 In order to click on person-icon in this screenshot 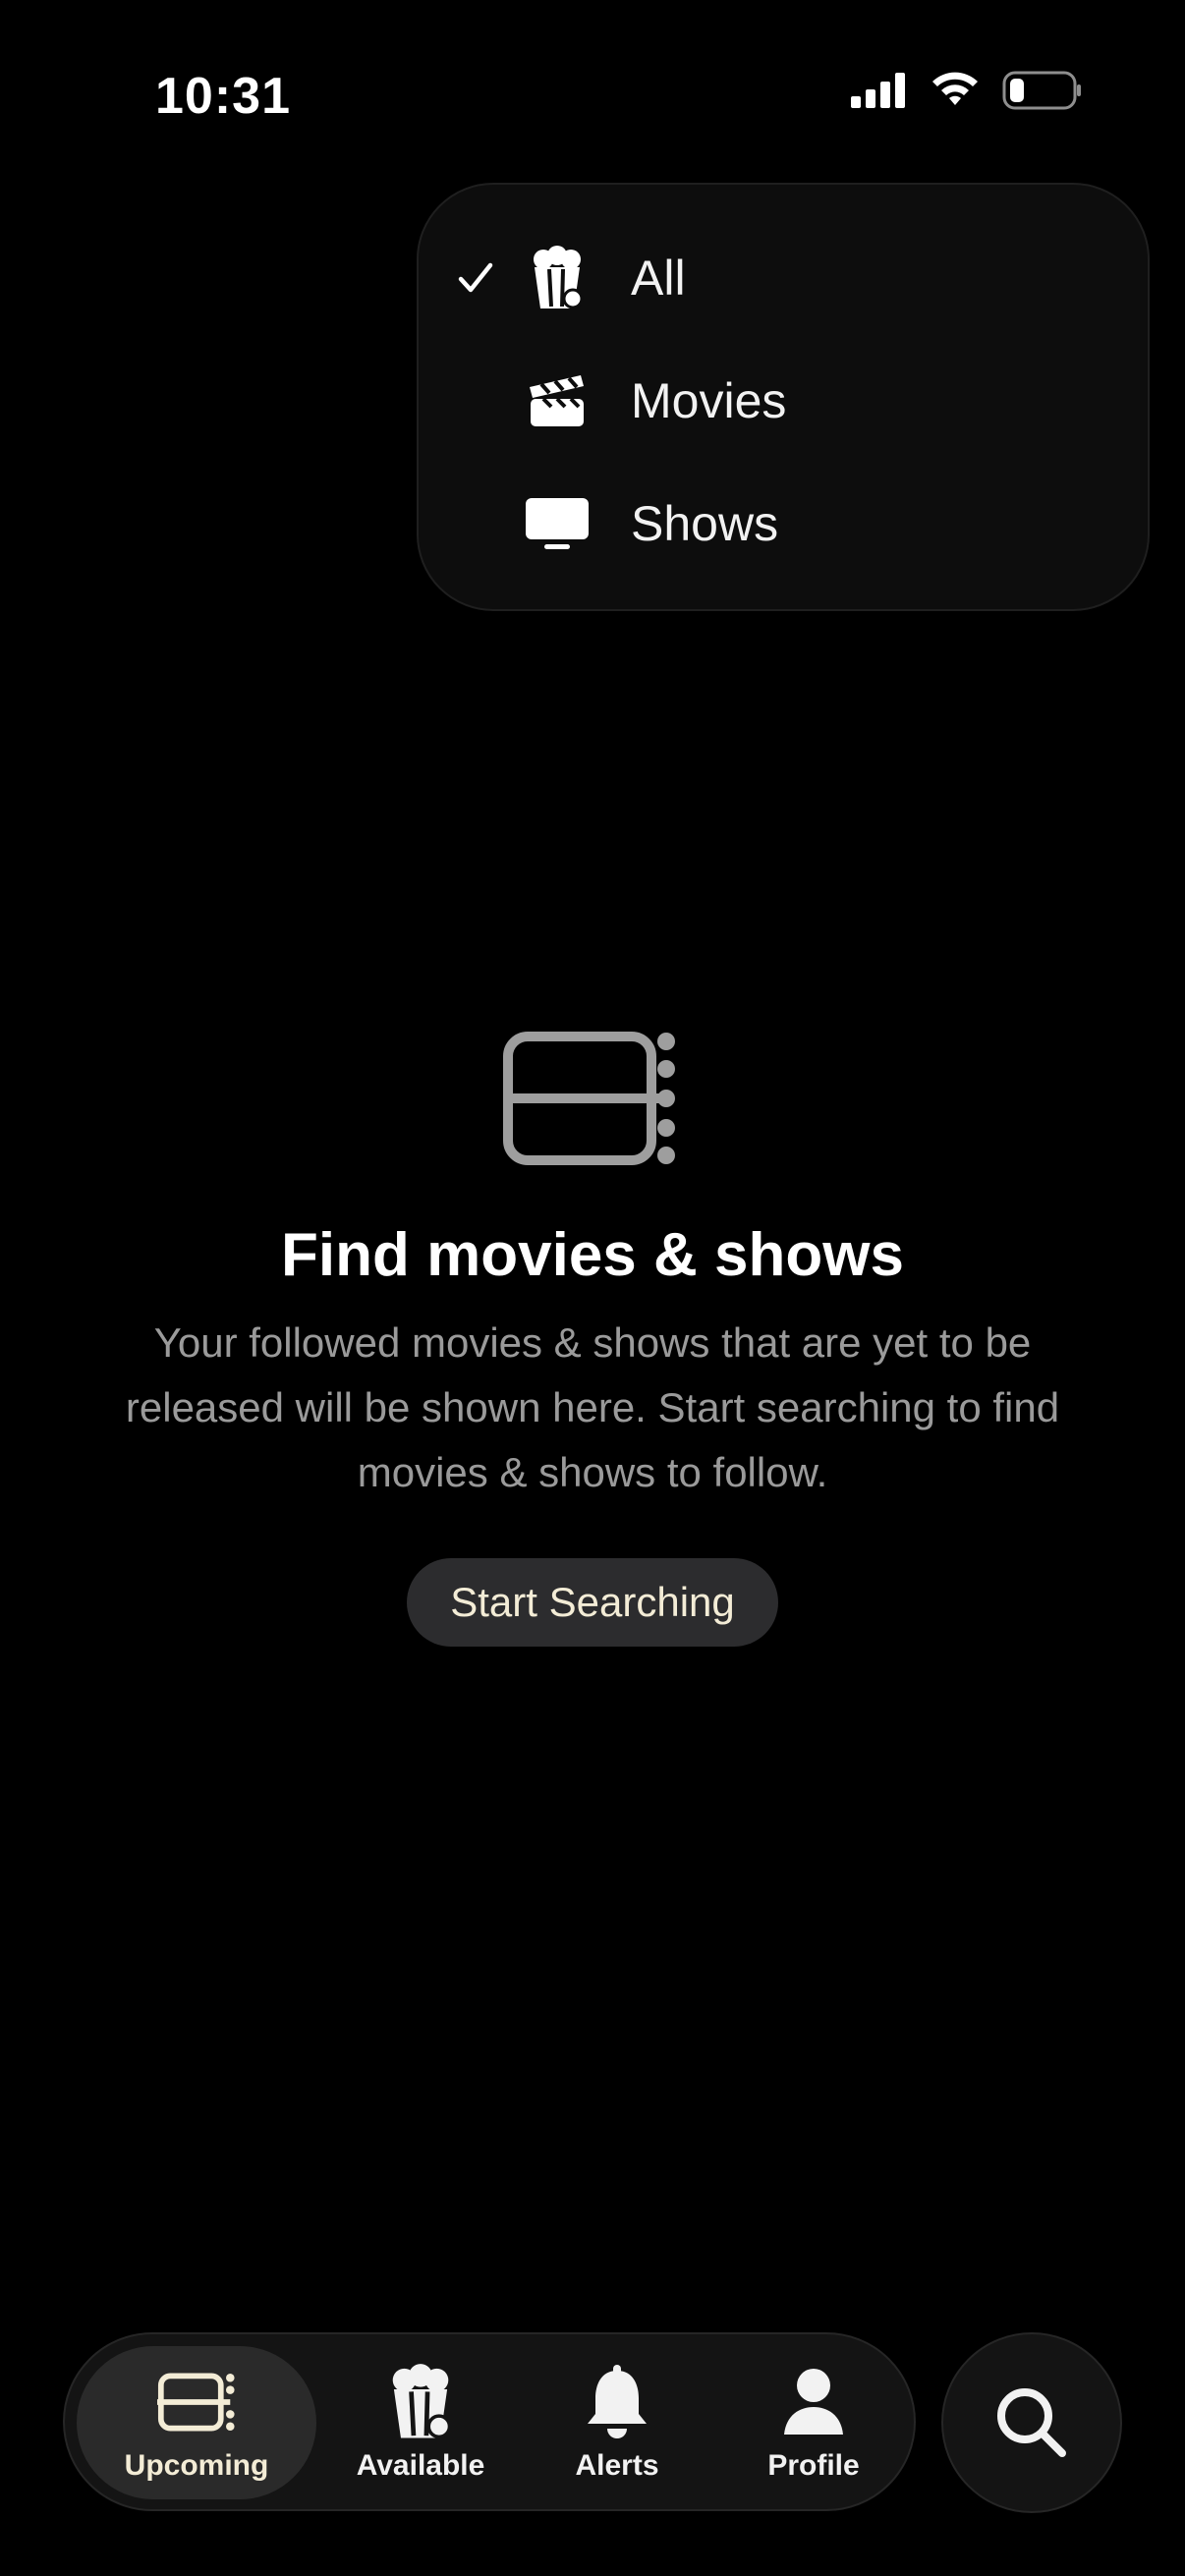, I will do `click(814, 2402)`.